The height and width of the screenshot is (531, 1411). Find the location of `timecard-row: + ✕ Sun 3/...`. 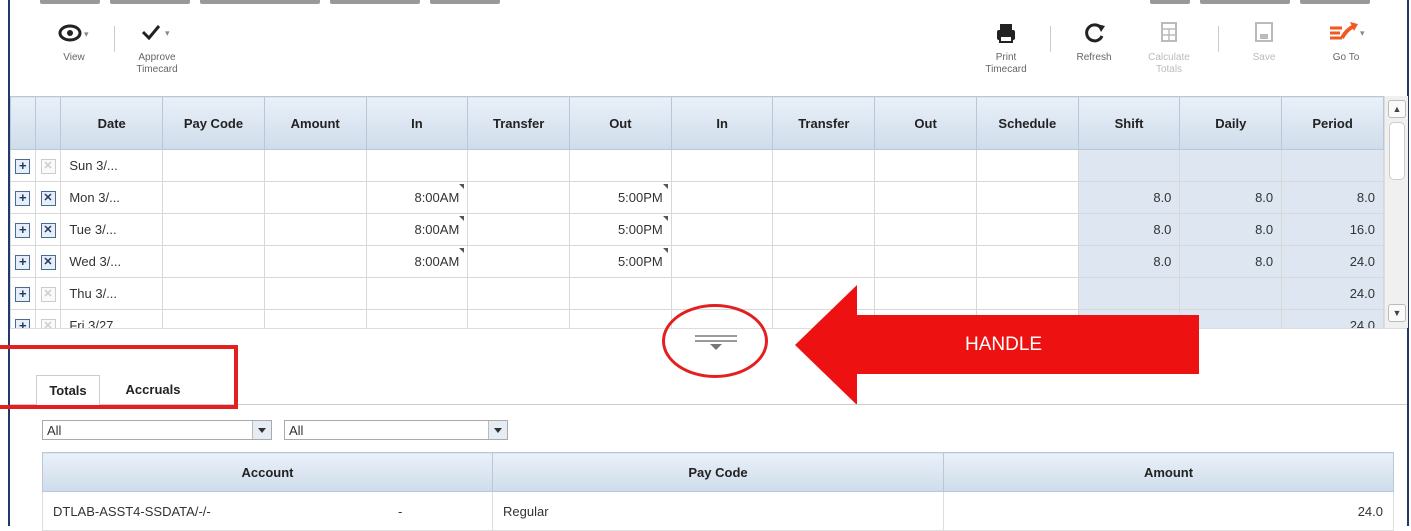

timecard-row: + ✕ Sun 3/... is located at coordinates (697, 165).